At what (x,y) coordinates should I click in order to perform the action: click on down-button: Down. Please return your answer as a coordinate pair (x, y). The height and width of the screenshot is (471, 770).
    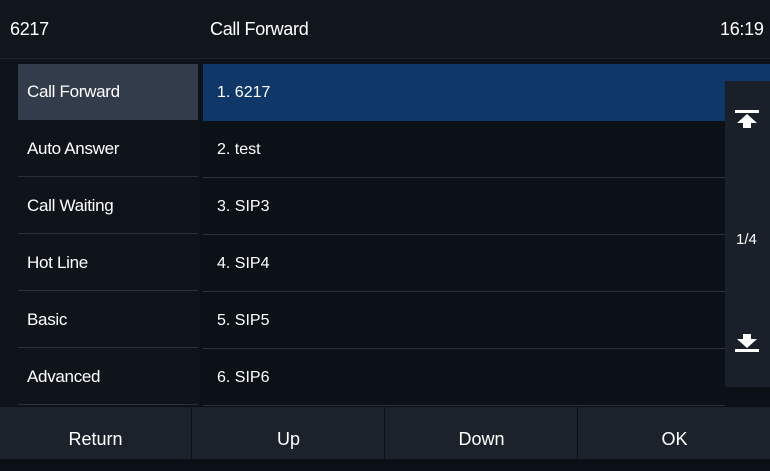
    Looking at the image, I should click on (482, 433).